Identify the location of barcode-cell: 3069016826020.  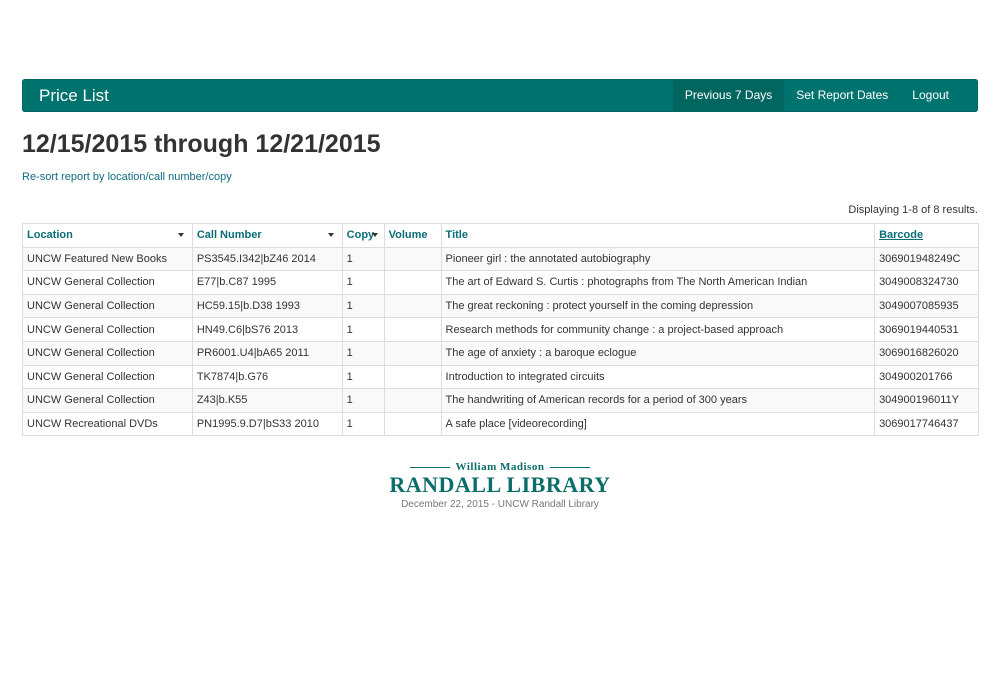
(926, 353).